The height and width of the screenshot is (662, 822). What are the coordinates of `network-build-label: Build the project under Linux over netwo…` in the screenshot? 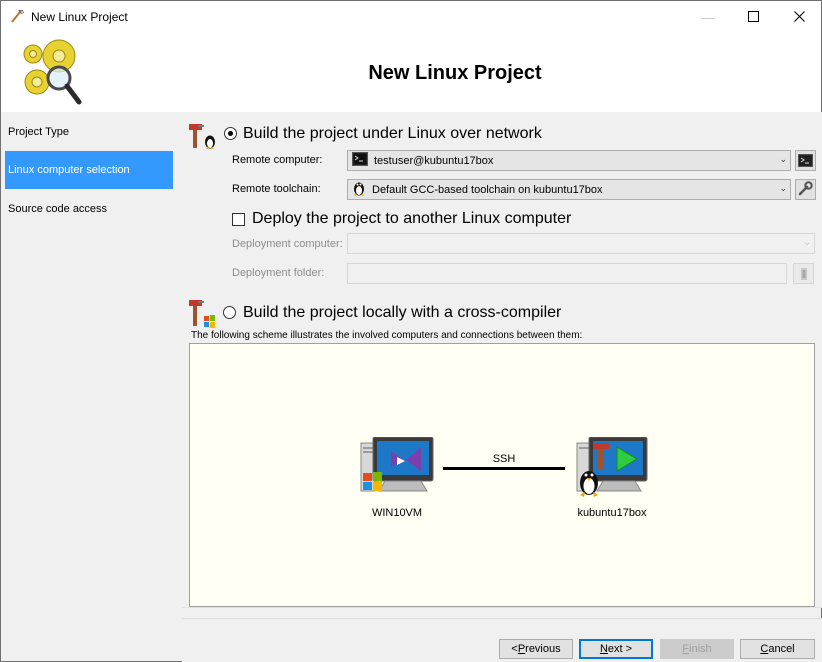 It's located at (392, 134).